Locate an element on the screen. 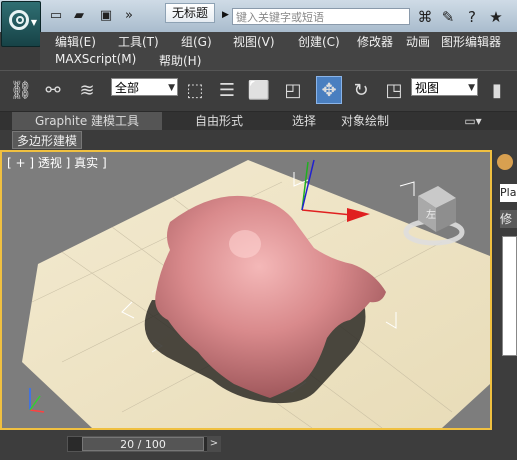 The height and width of the screenshot is (460, 517). menu-group: 组(G) is located at coordinates (196, 41).